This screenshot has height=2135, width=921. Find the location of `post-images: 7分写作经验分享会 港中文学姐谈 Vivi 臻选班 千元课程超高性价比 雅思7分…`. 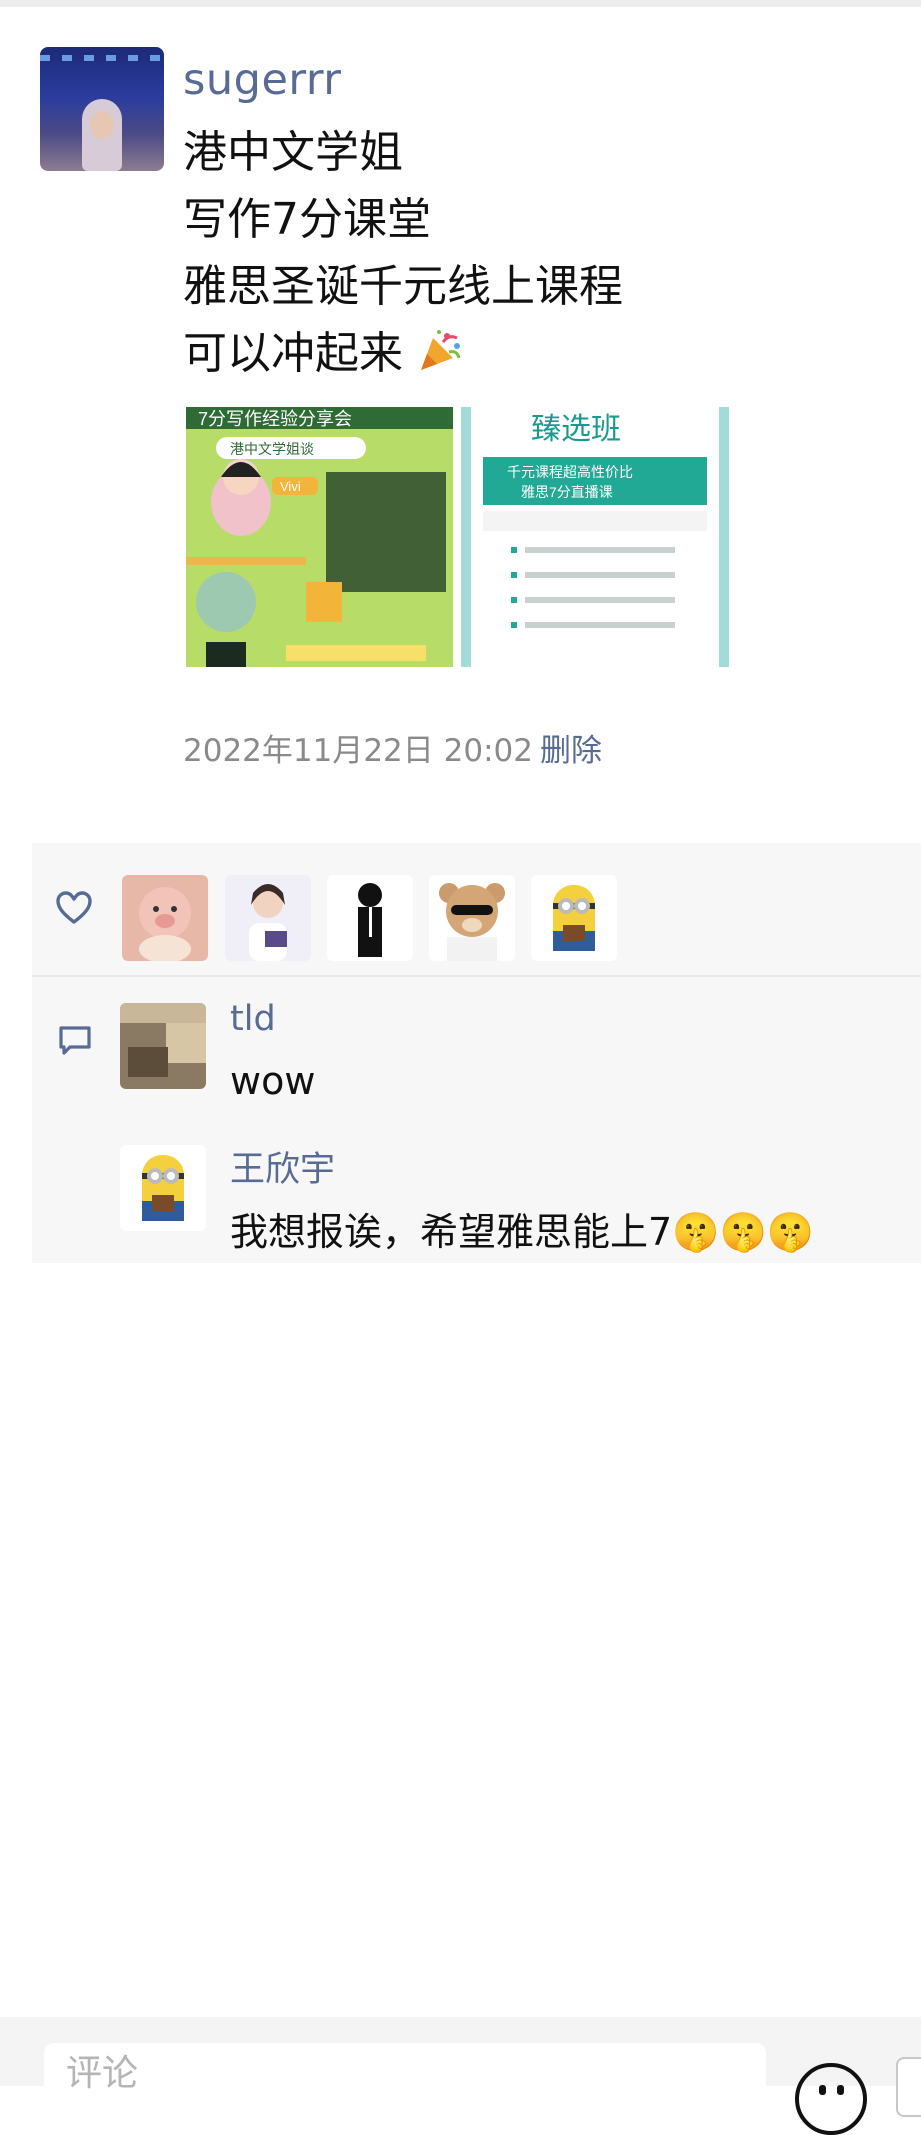

post-images: 7分写作经验分享会 港中文学姐谈 Vivi 臻选班 千元课程超高性价比 雅思7分… is located at coordinates (457, 537).